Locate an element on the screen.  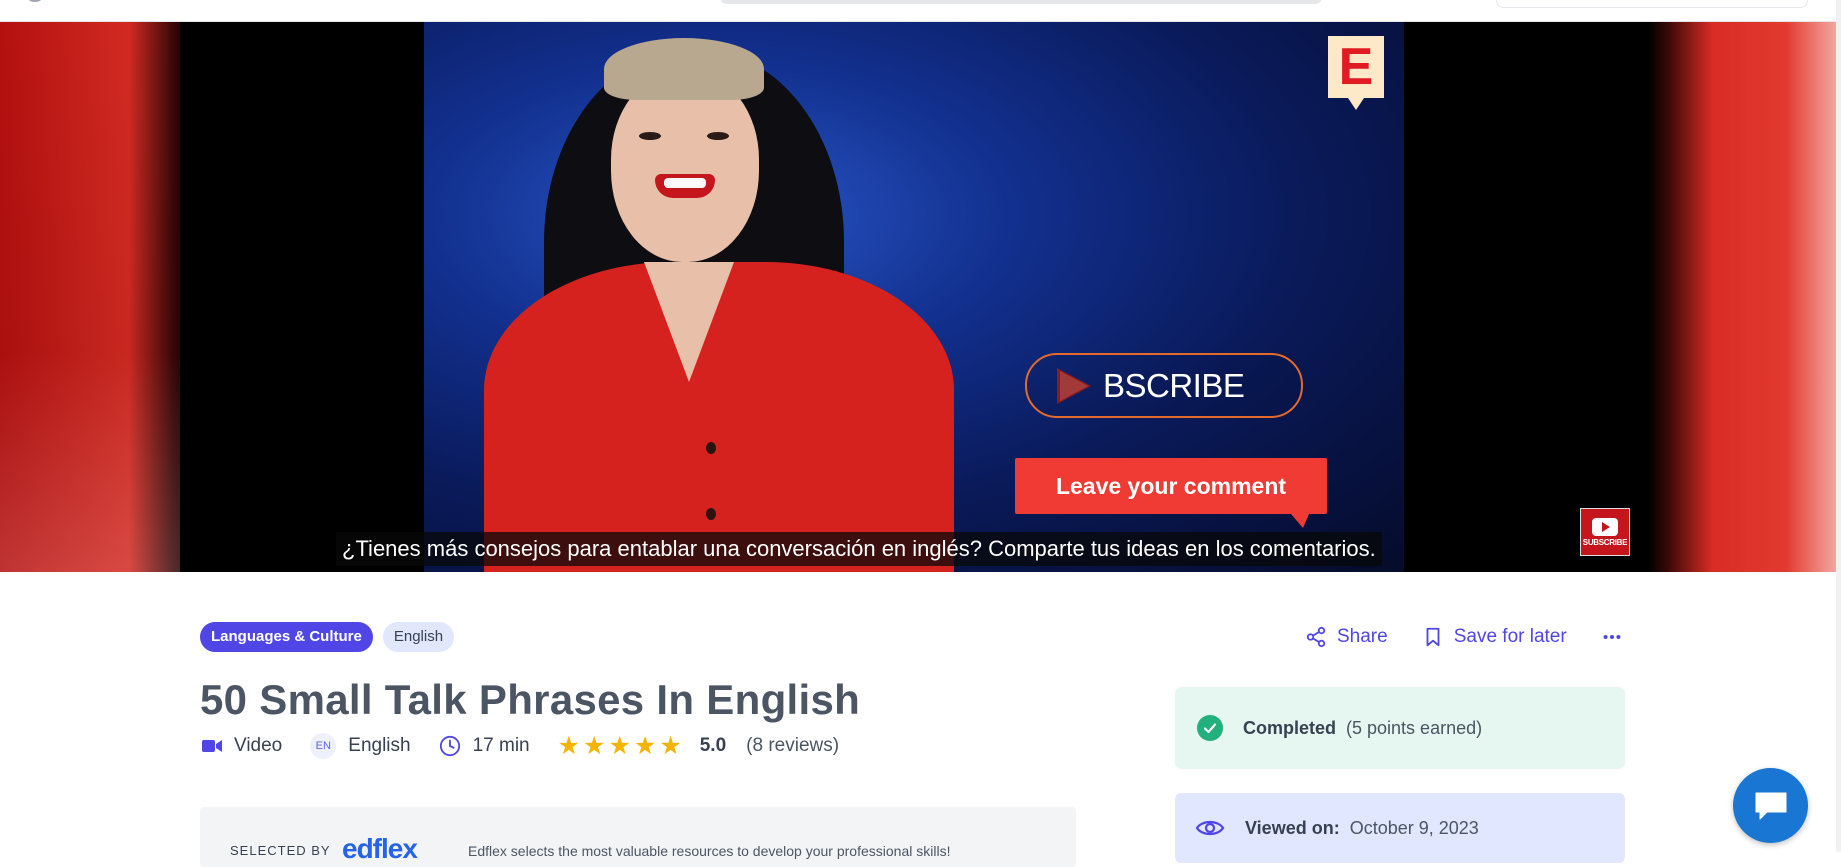
bookmark-icon is located at coordinates (1433, 637).